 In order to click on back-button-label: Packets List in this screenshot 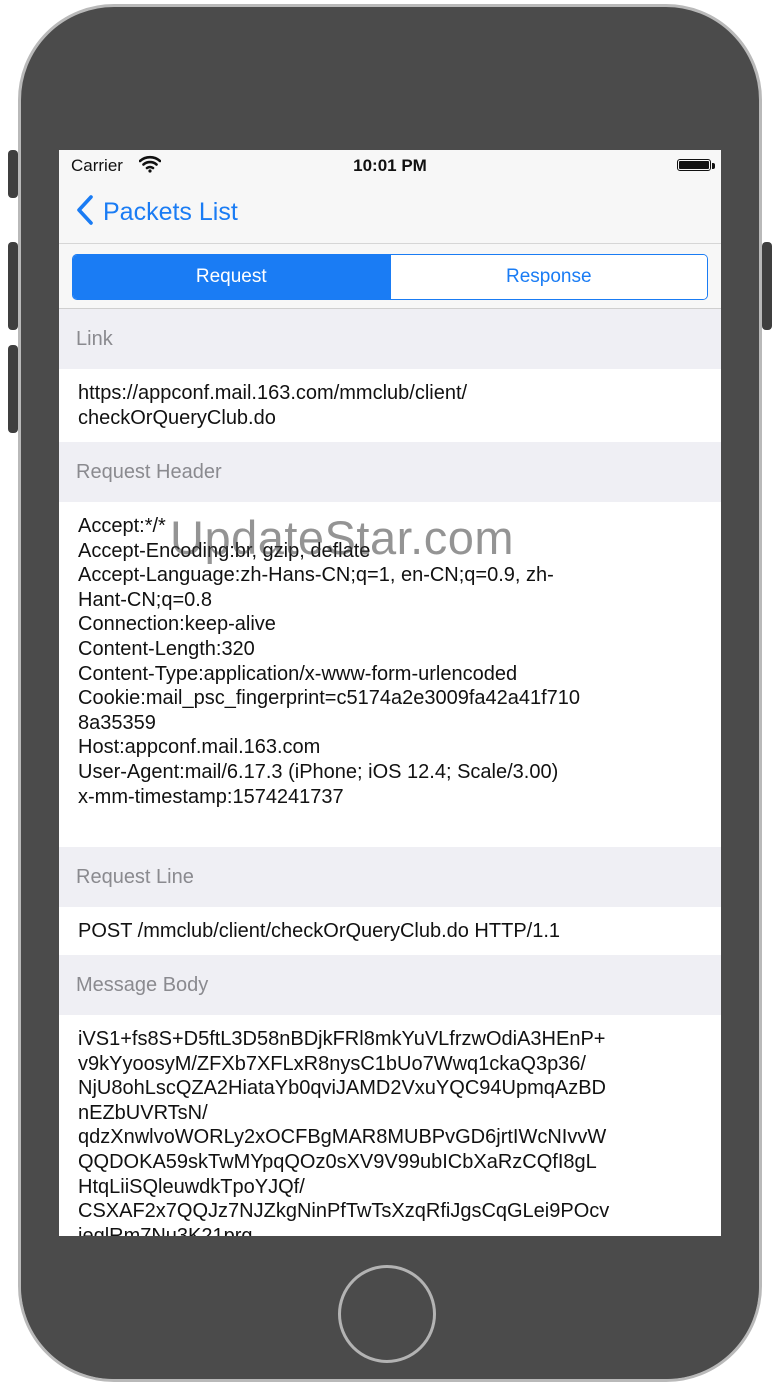, I will do `click(170, 211)`.